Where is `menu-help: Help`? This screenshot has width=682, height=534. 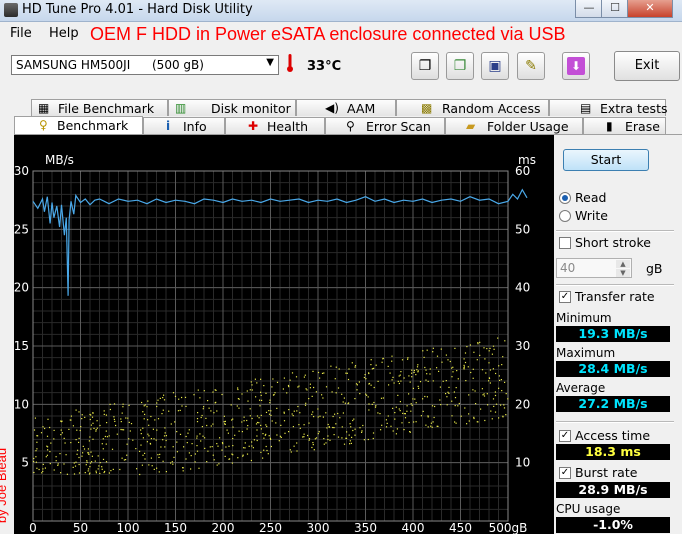
menu-help: Help is located at coordinates (64, 33).